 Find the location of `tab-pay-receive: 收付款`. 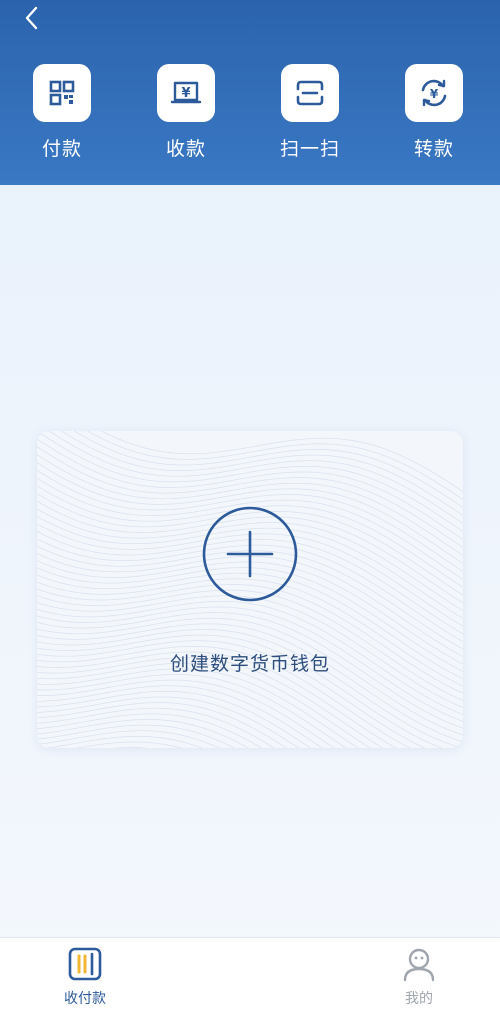

tab-pay-receive: 收付款 is located at coordinates (85, 977).